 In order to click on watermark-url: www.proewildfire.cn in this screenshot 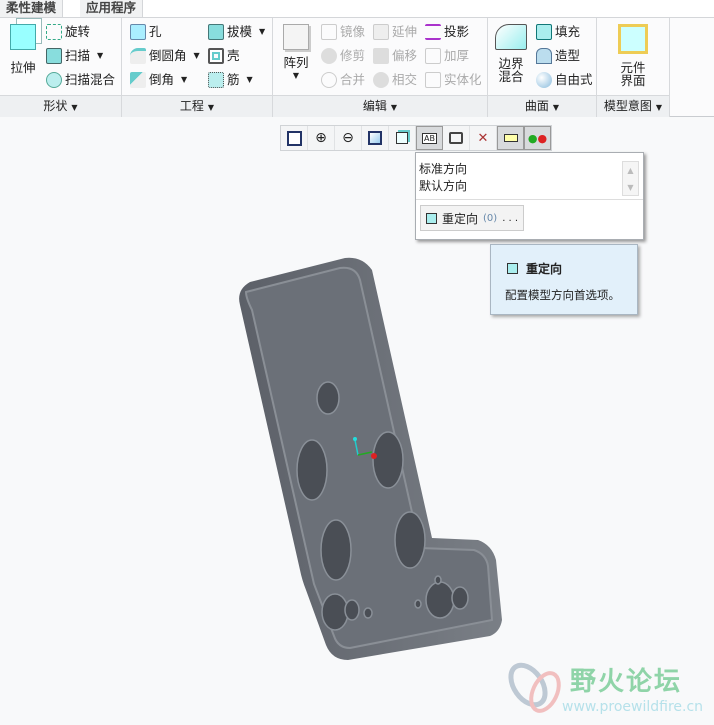, I will do `click(633, 707)`.